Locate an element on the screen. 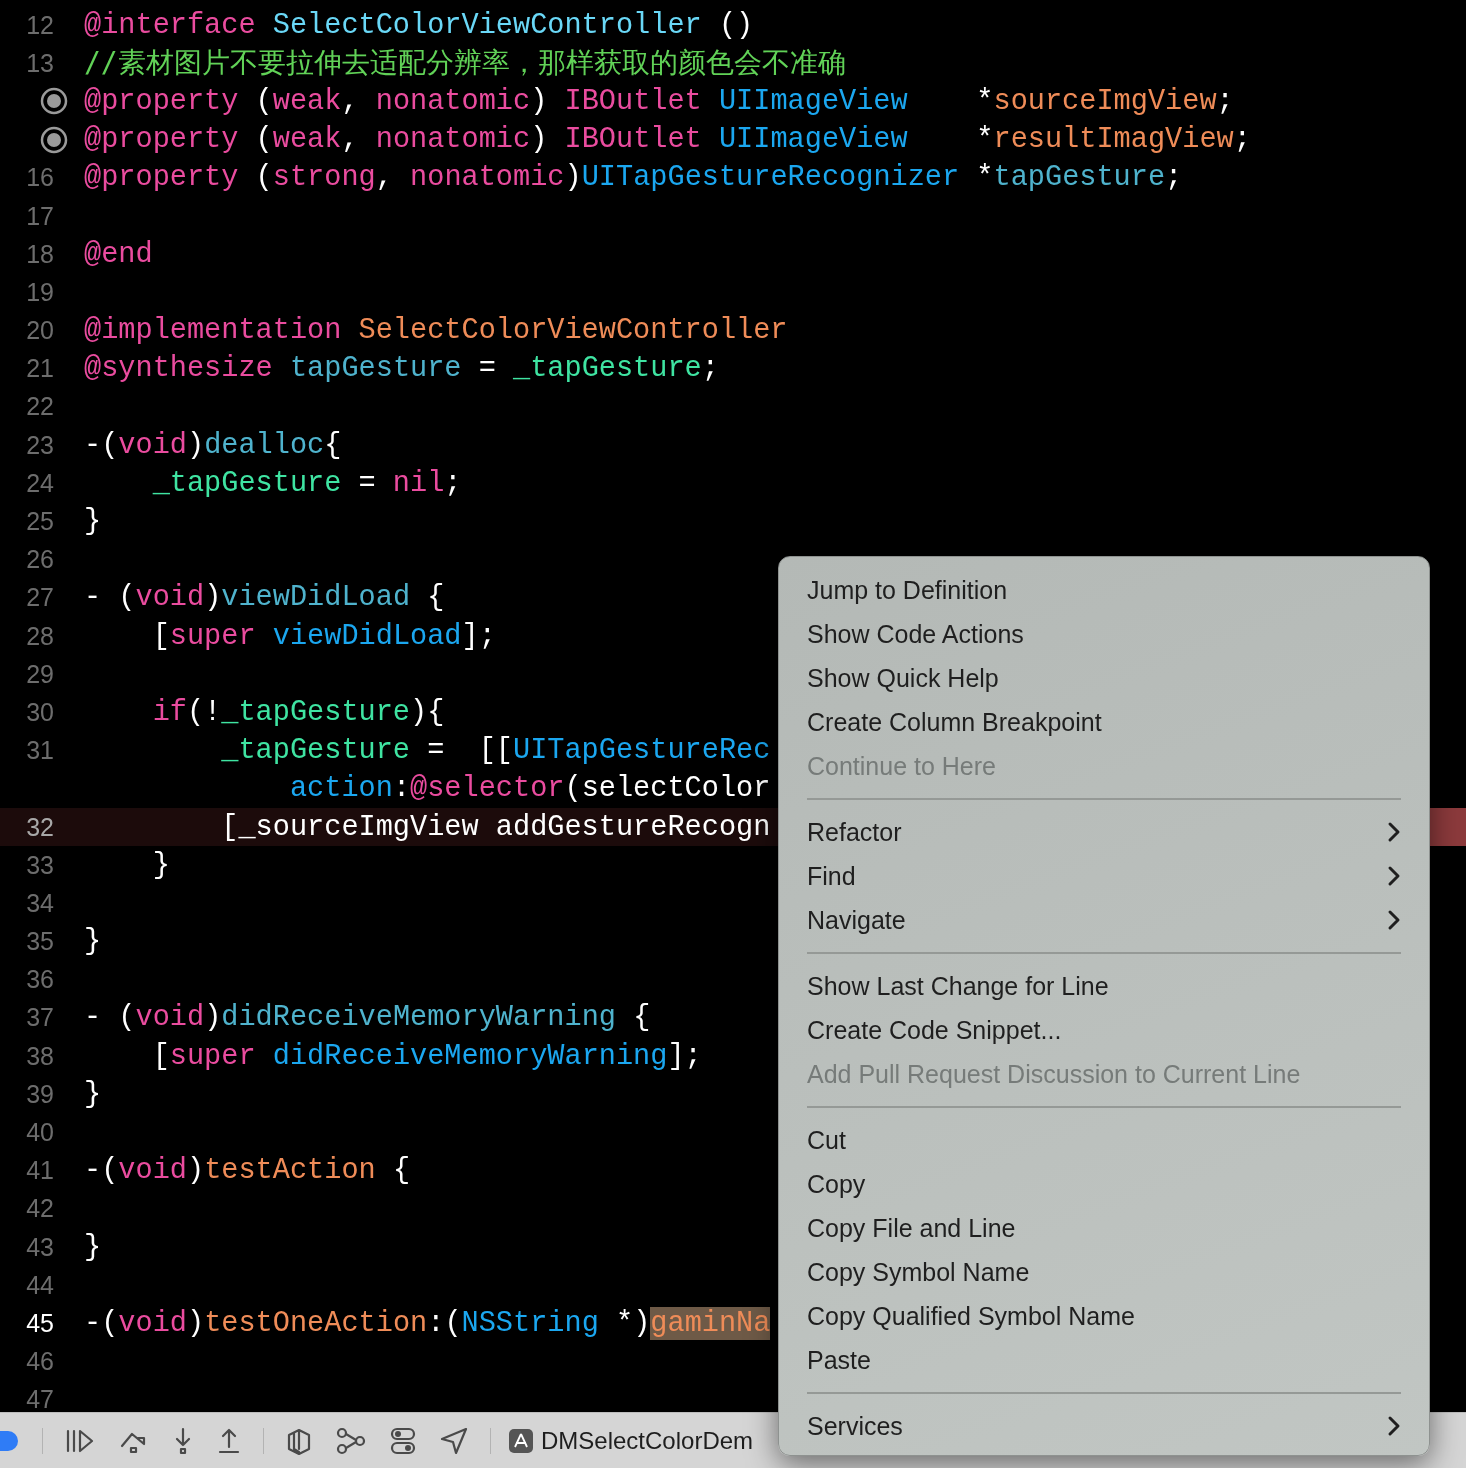  code-line: @interface SelectColorViewController () is located at coordinates (419, 25).